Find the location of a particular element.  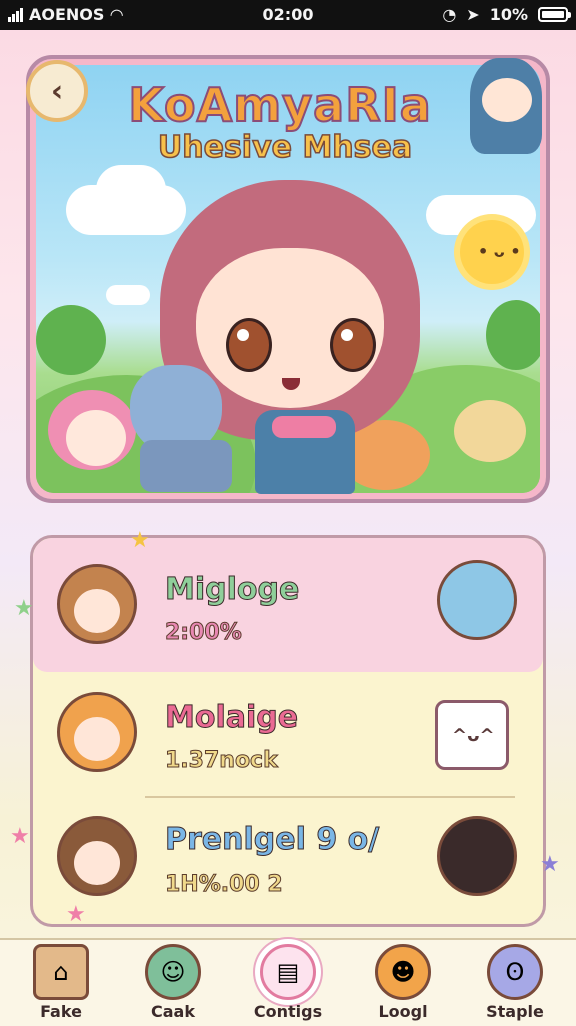

back-button: ‹ is located at coordinates (57, 91).